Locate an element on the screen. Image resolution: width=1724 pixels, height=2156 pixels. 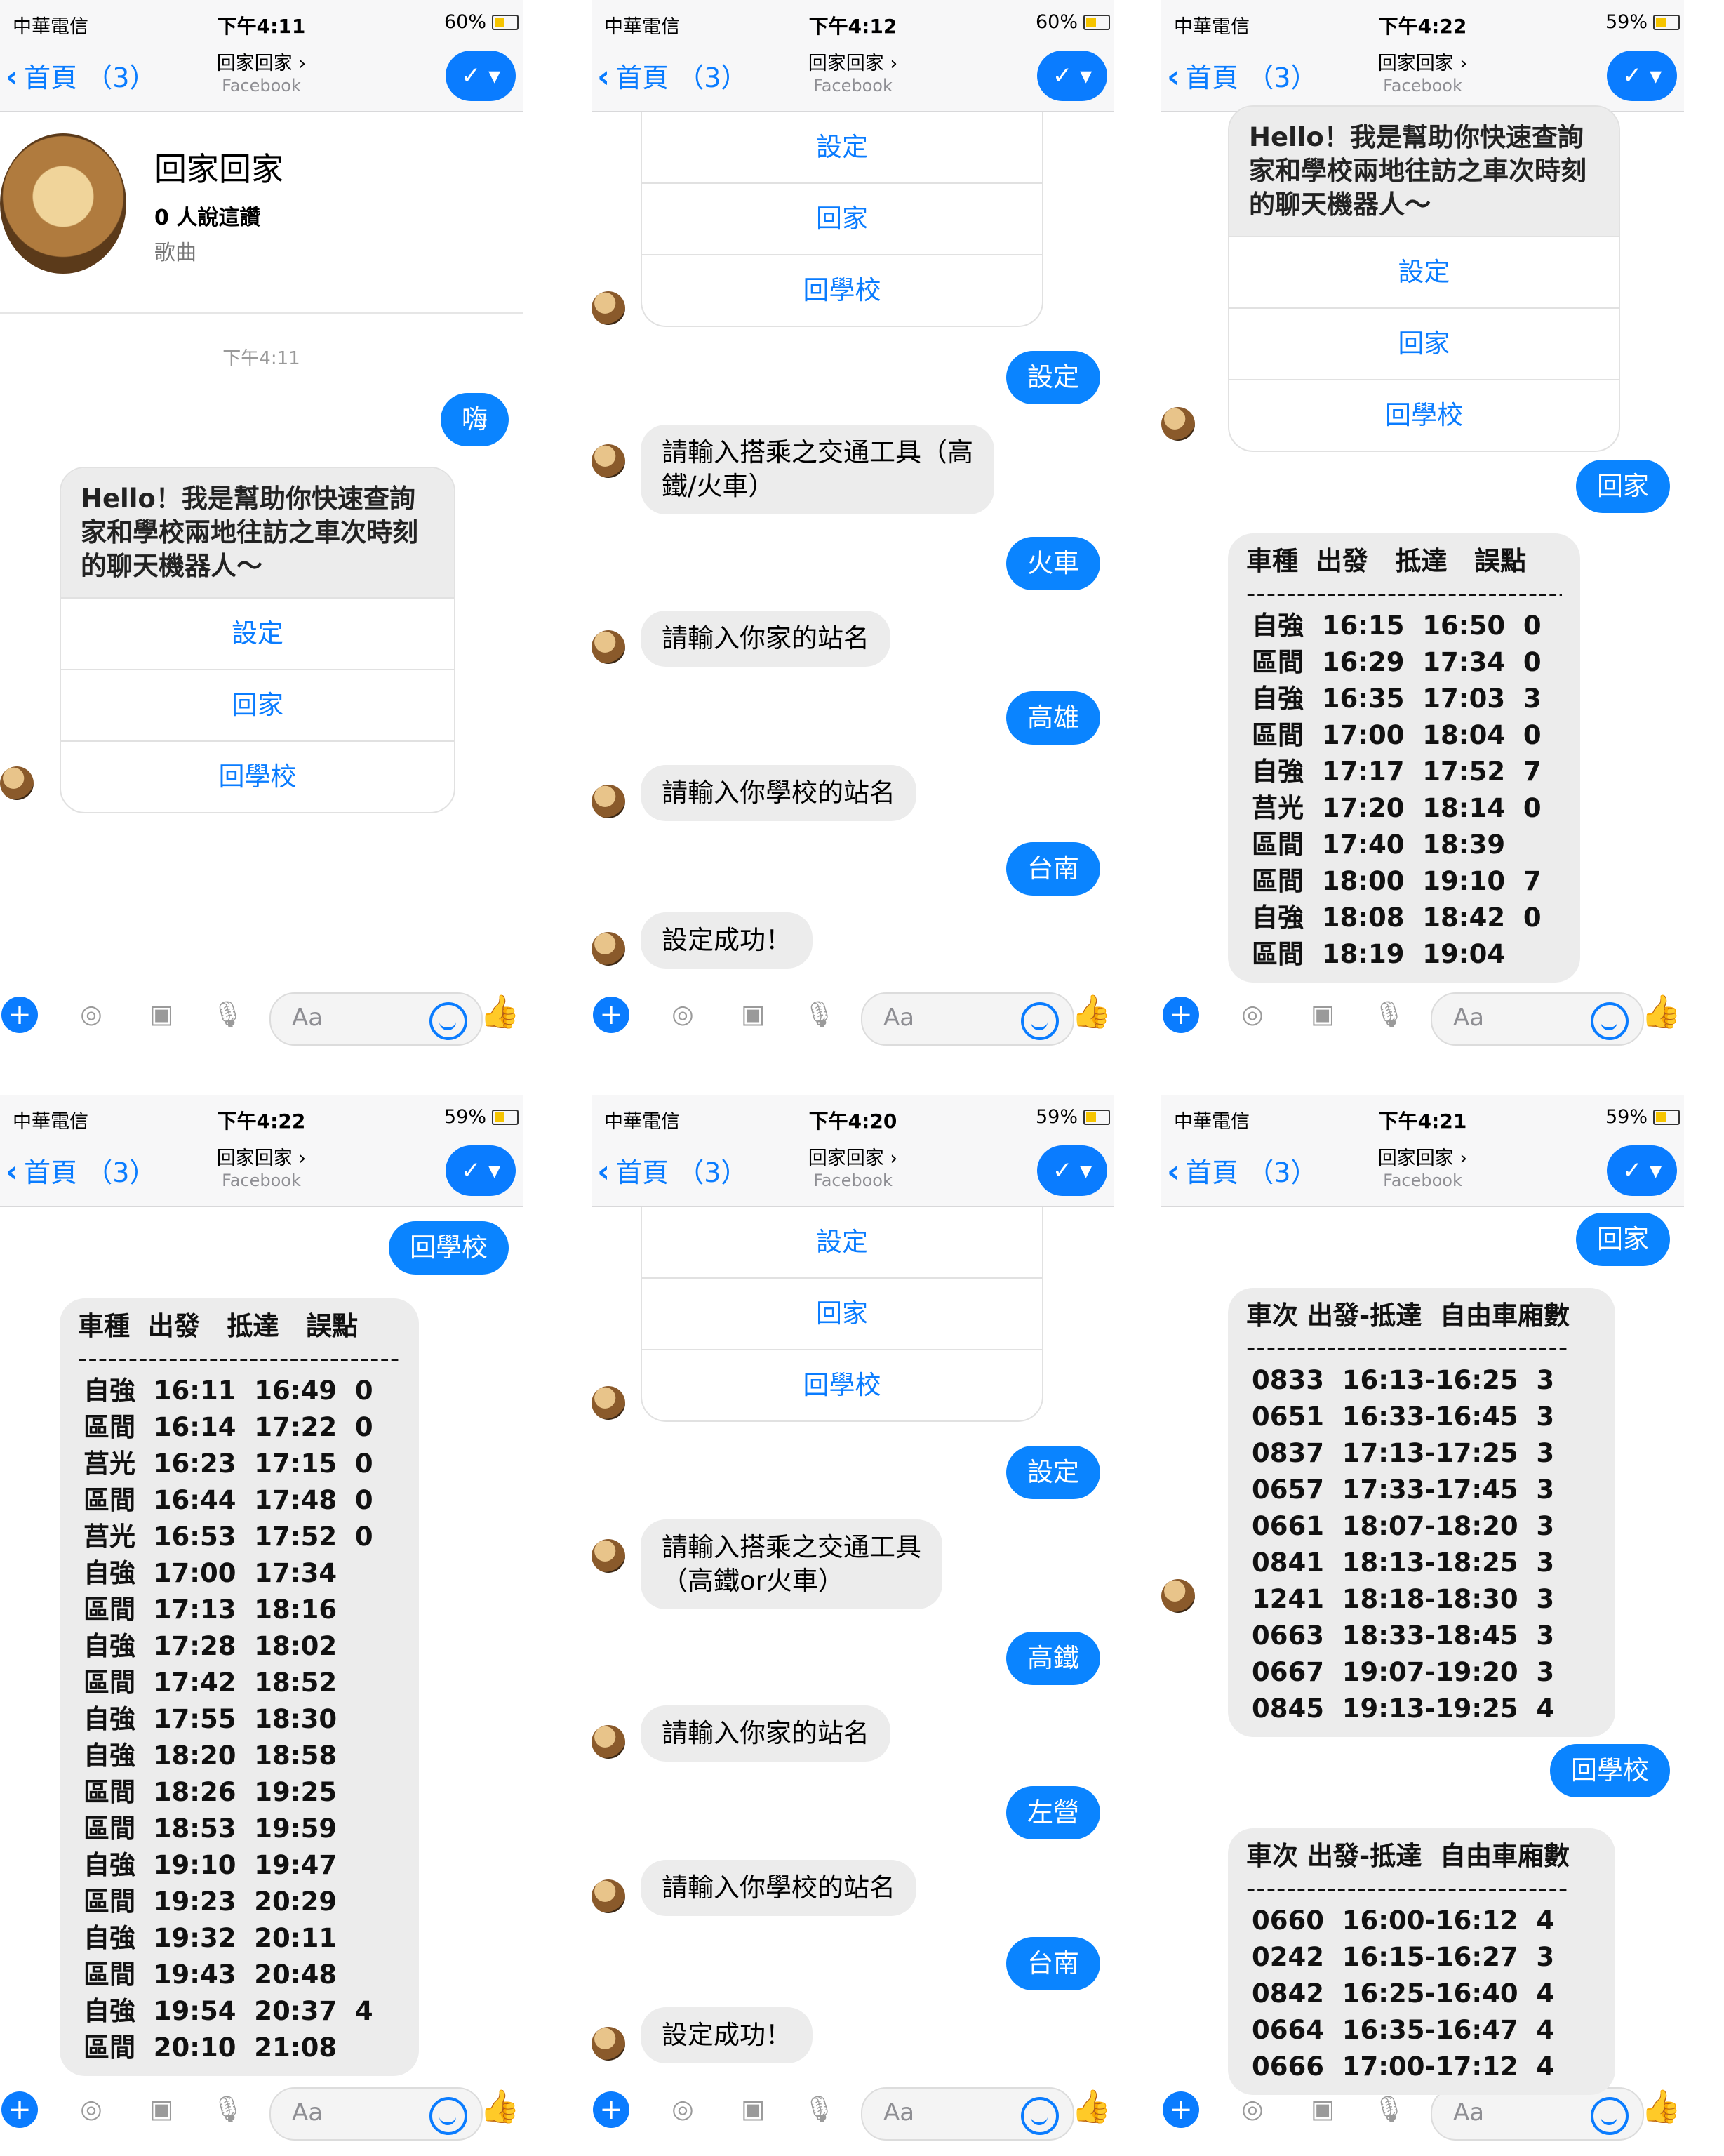
table-row: 區間 16:14 17:22 0 is located at coordinates (228, 1427).